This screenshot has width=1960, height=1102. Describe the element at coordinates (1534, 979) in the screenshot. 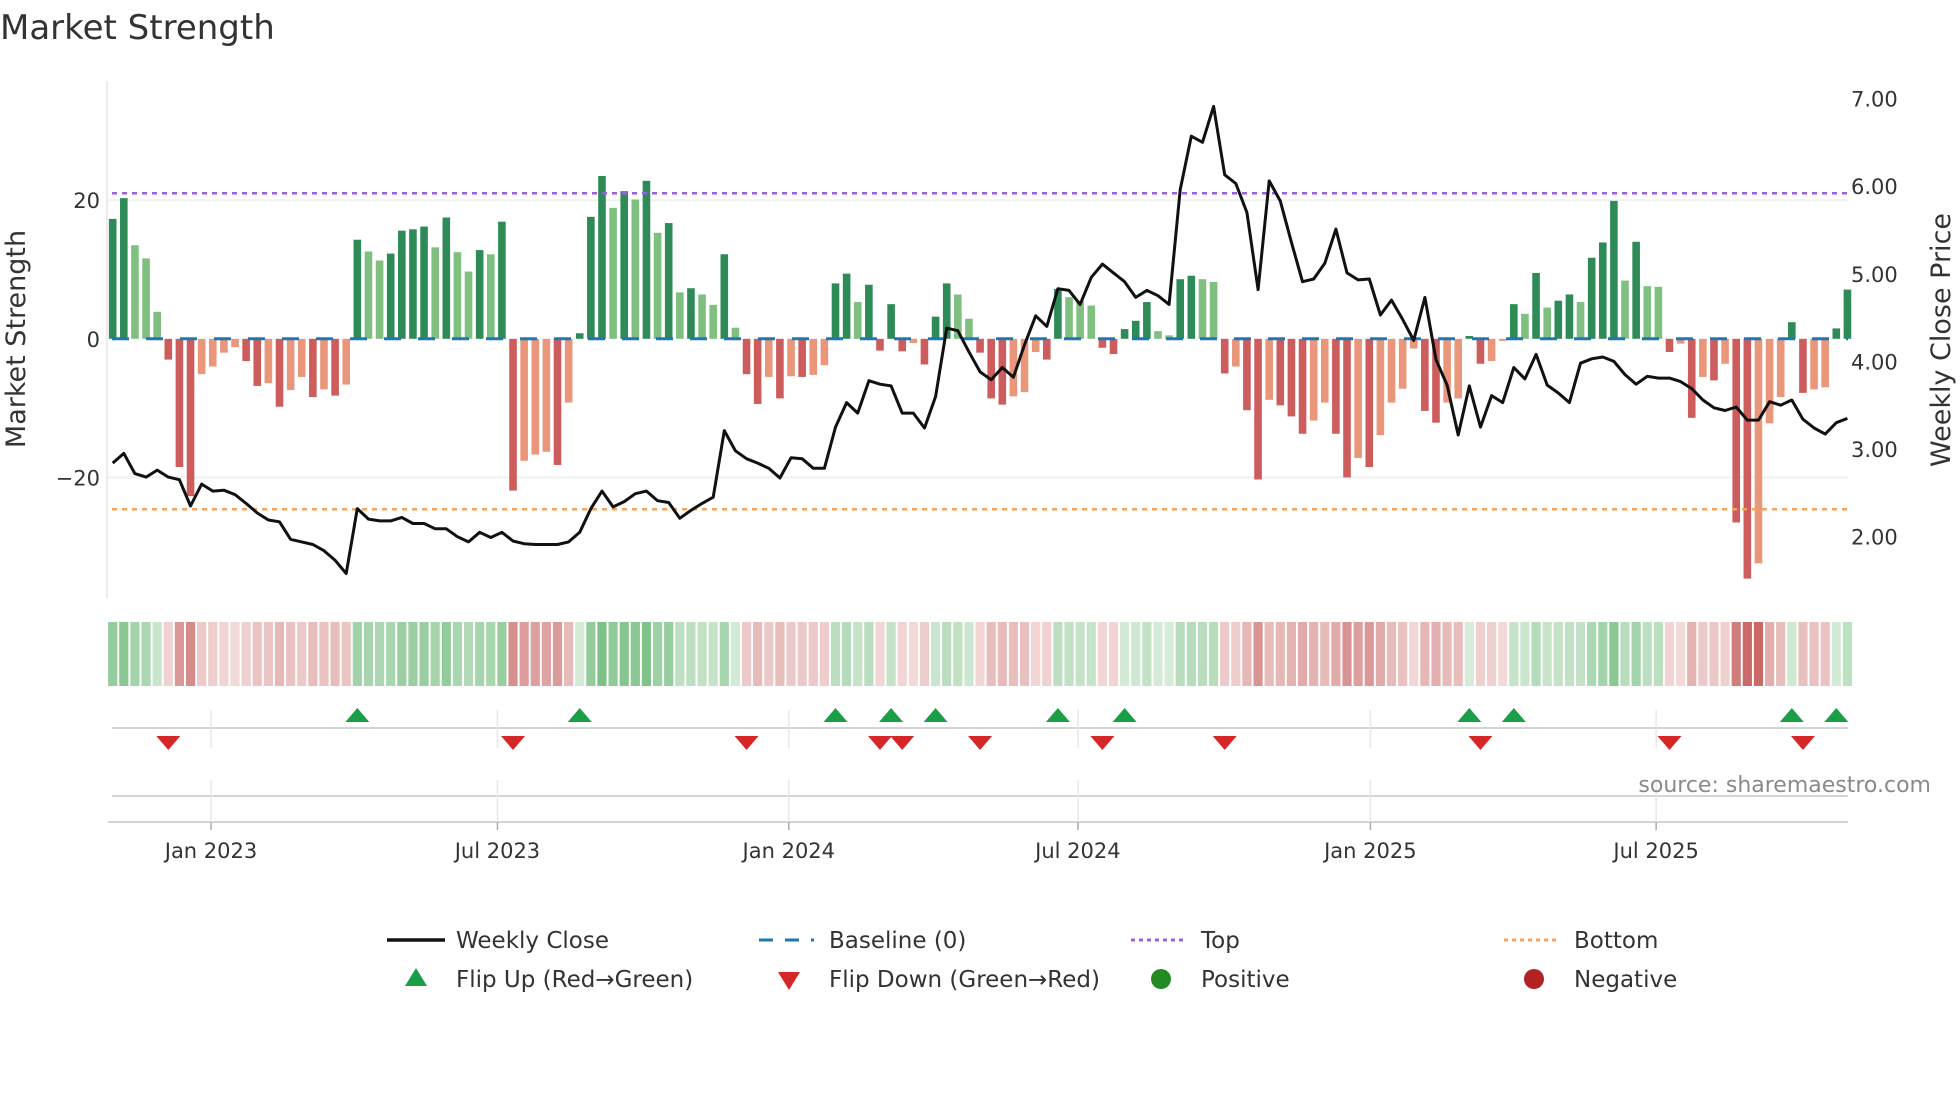

I see `negative-dot-icon` at that location.